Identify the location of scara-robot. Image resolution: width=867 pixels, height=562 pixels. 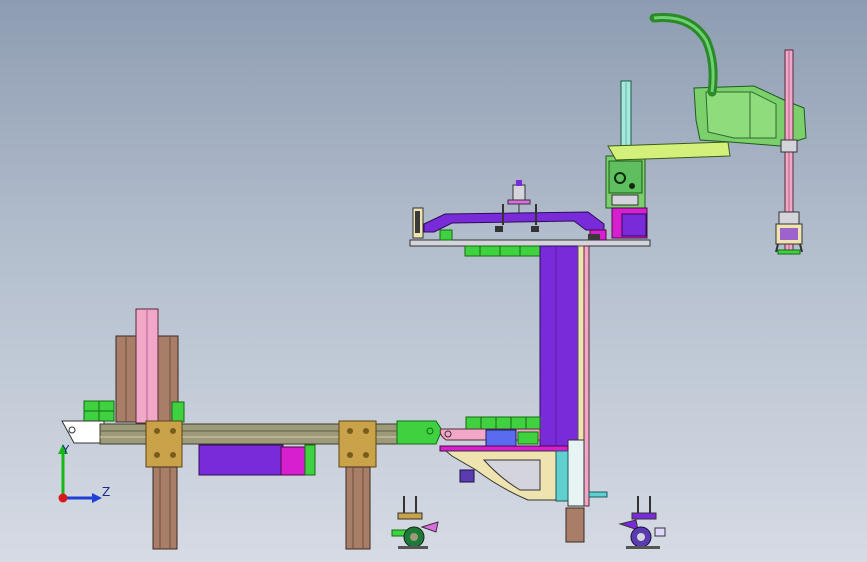
(706, 133).